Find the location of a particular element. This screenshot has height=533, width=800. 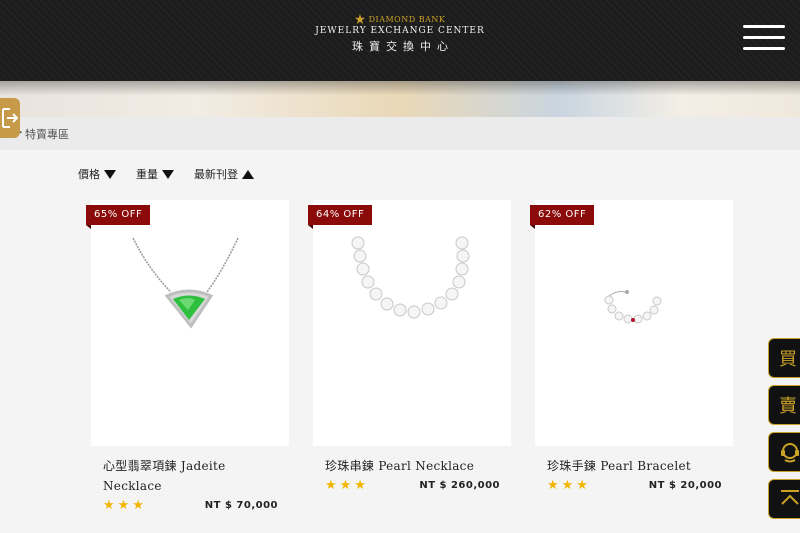

hamburger-menu-icon is located at coordinates (764, 40).